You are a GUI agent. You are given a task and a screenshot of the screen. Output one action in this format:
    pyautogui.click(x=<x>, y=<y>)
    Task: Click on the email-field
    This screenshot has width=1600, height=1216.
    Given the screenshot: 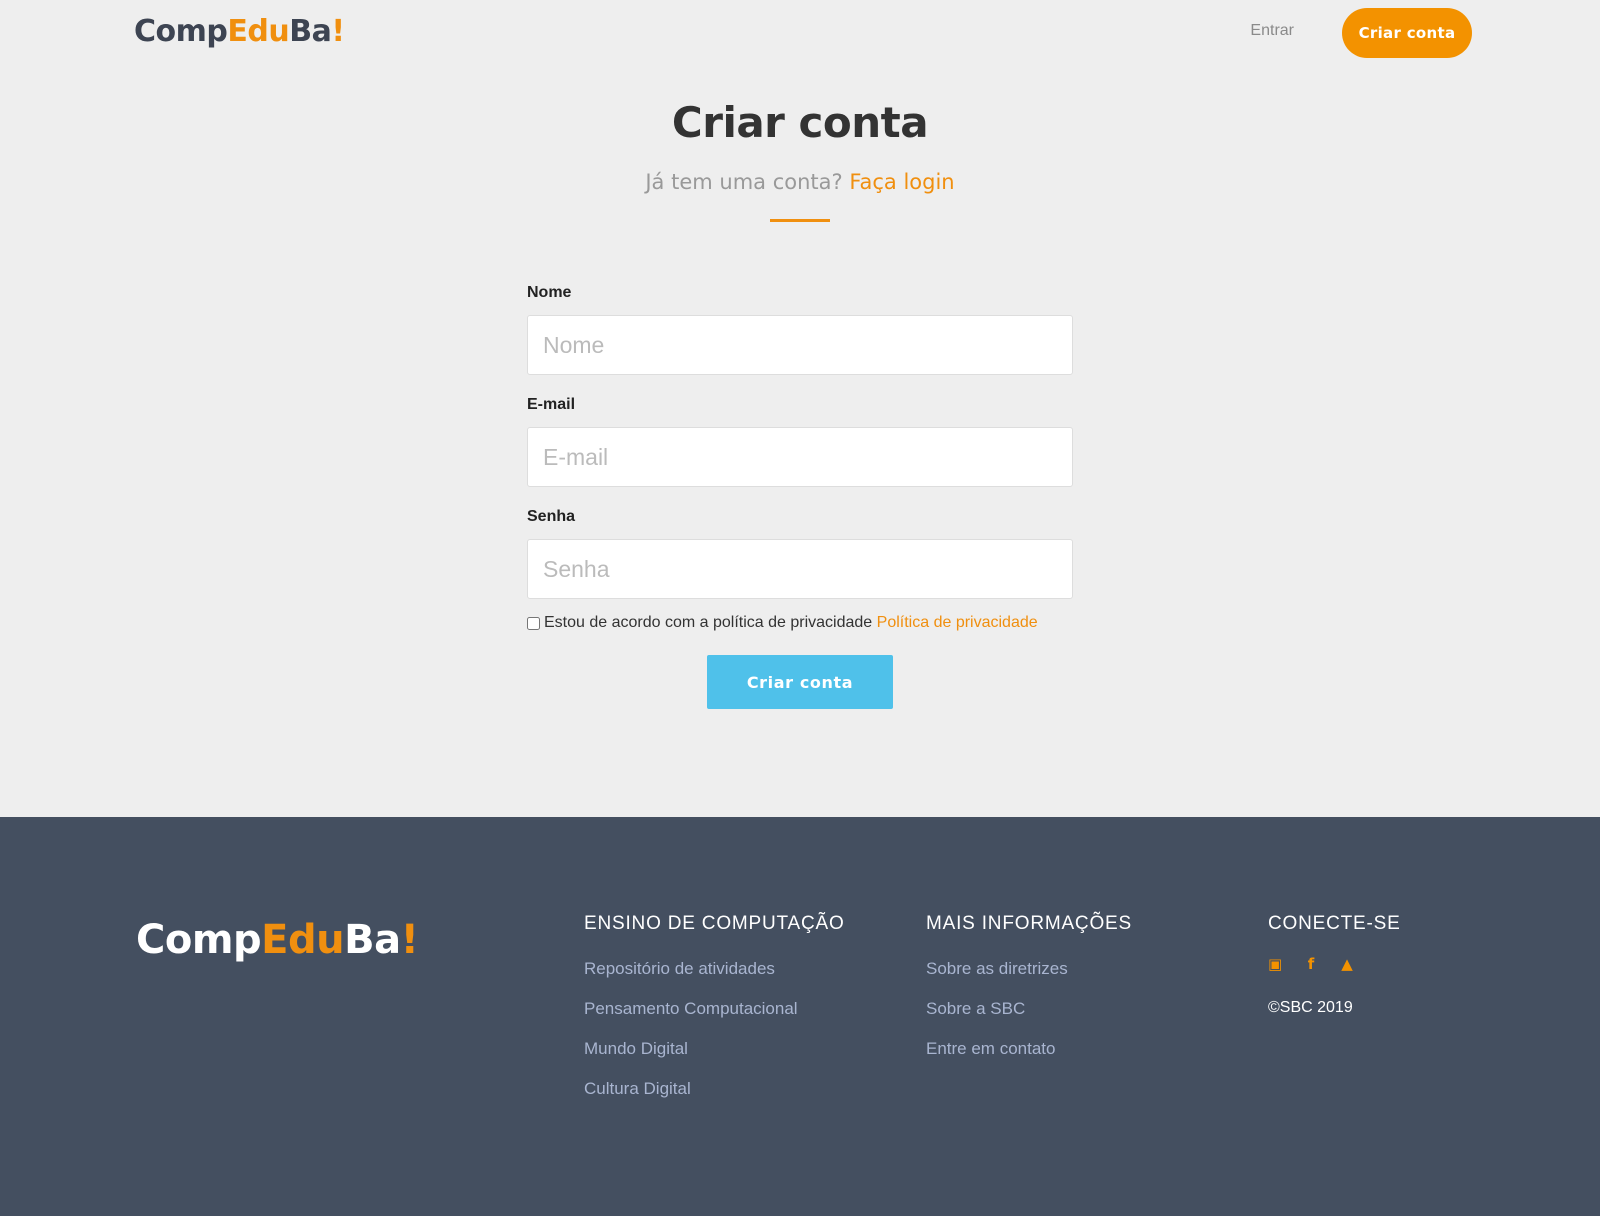 What is the action you would take?
    pyautogui.click(x=800, y=457)
    